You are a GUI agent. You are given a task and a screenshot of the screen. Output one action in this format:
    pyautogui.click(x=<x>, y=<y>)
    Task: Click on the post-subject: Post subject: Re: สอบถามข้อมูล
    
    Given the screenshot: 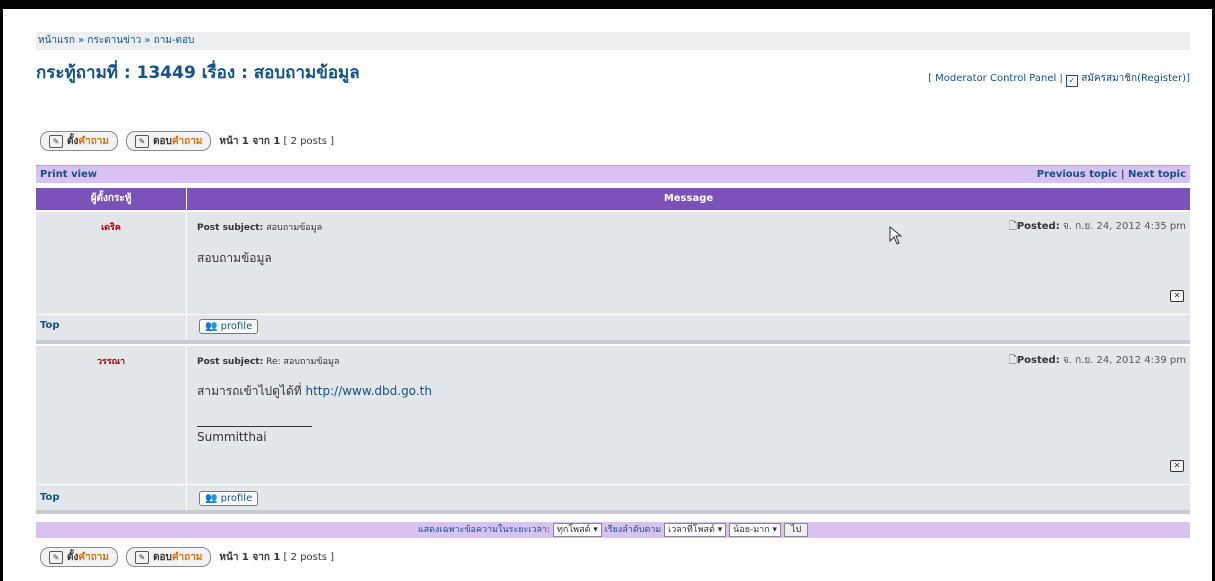 What is the action you would take?
    pyautogui.click(x=268, y=362)
    